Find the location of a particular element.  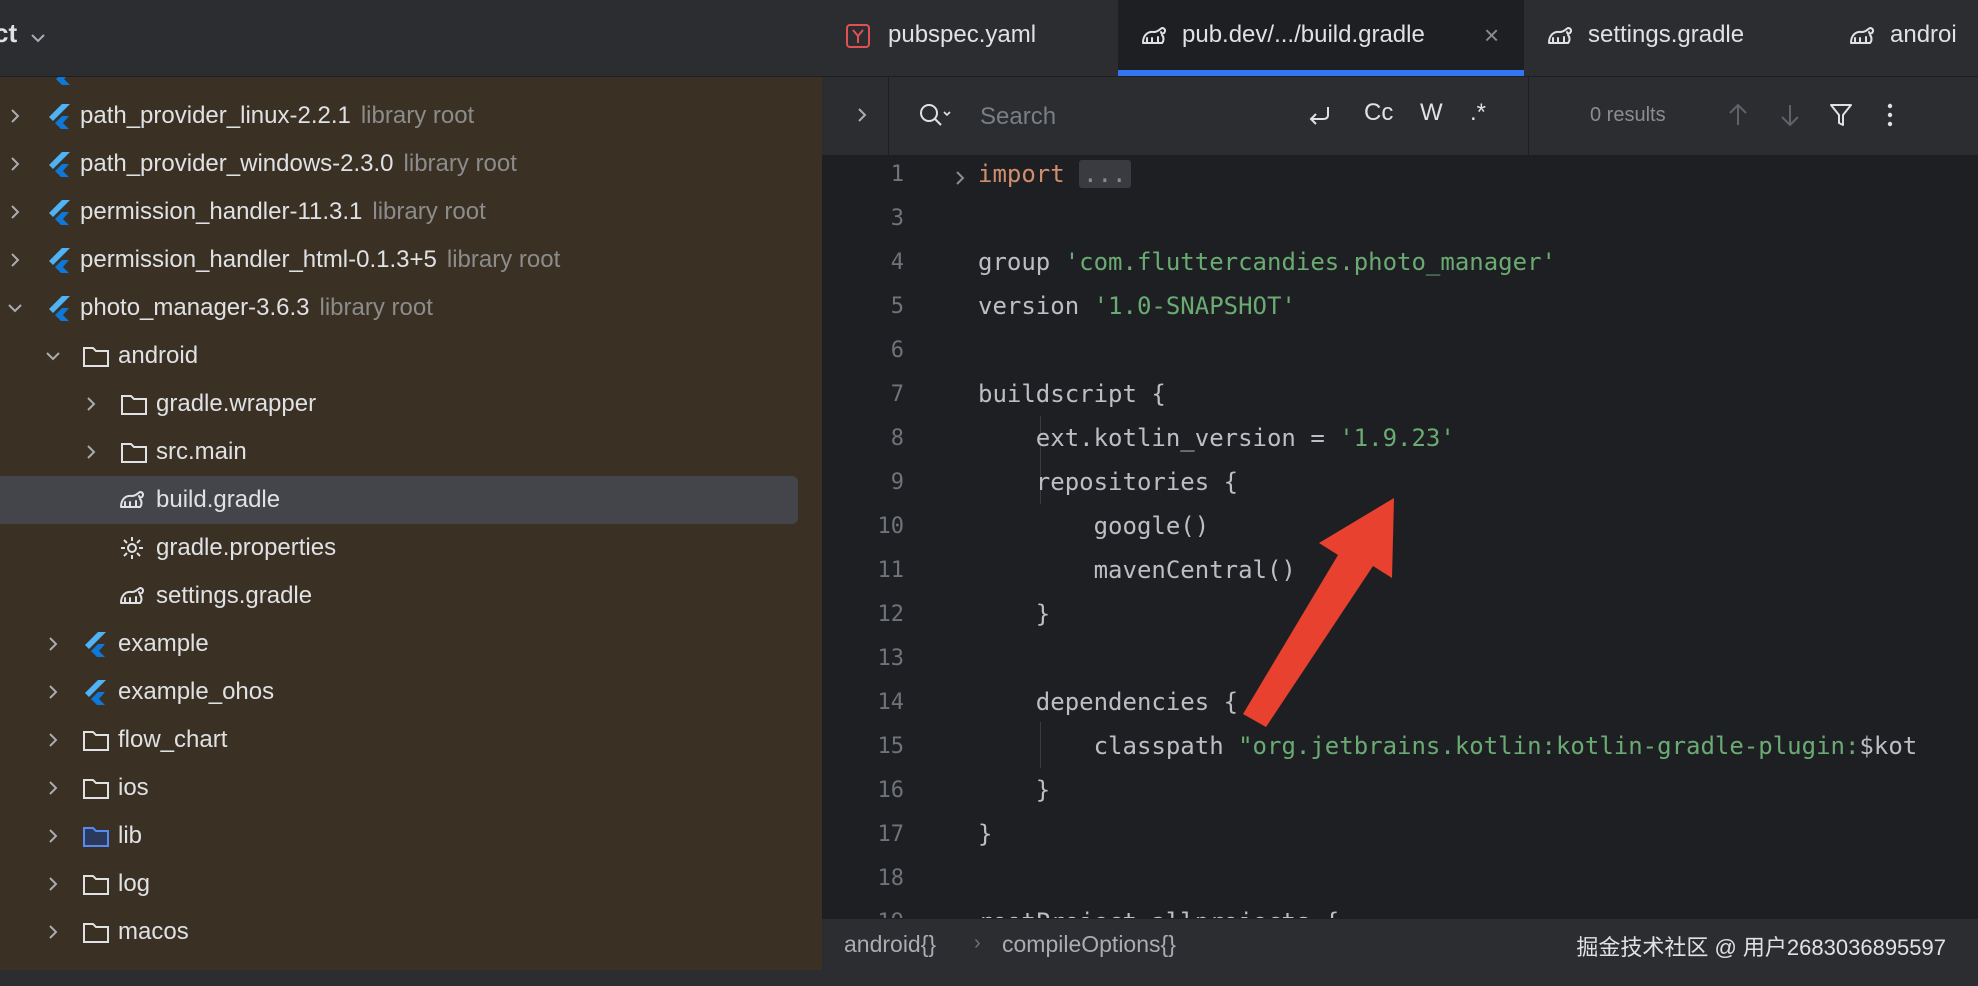

multiline-icon is located at coordinates (1320, 116).